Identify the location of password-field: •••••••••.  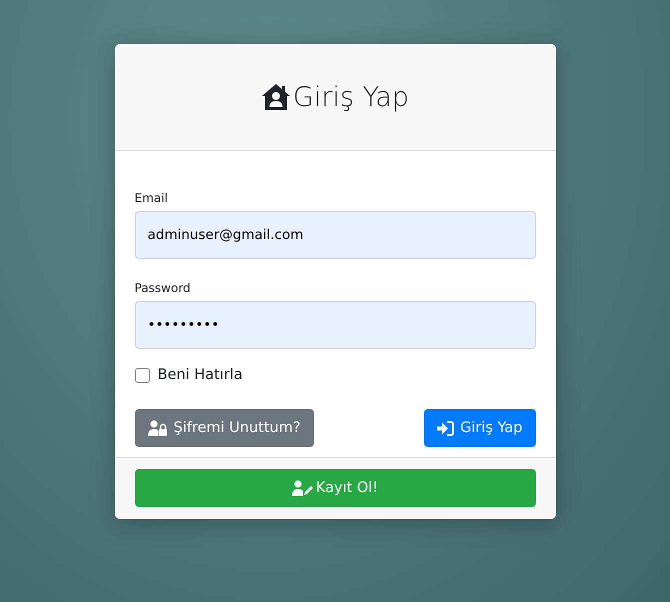
(335, 325).